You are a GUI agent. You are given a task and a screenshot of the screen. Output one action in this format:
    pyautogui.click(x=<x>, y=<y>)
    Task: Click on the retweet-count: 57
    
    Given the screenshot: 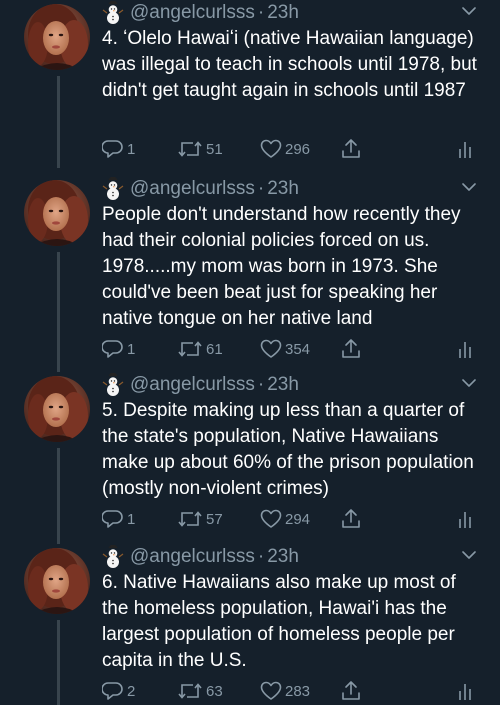 What is the action you would take?
    pyautogui.click(x=214, y=519)
    